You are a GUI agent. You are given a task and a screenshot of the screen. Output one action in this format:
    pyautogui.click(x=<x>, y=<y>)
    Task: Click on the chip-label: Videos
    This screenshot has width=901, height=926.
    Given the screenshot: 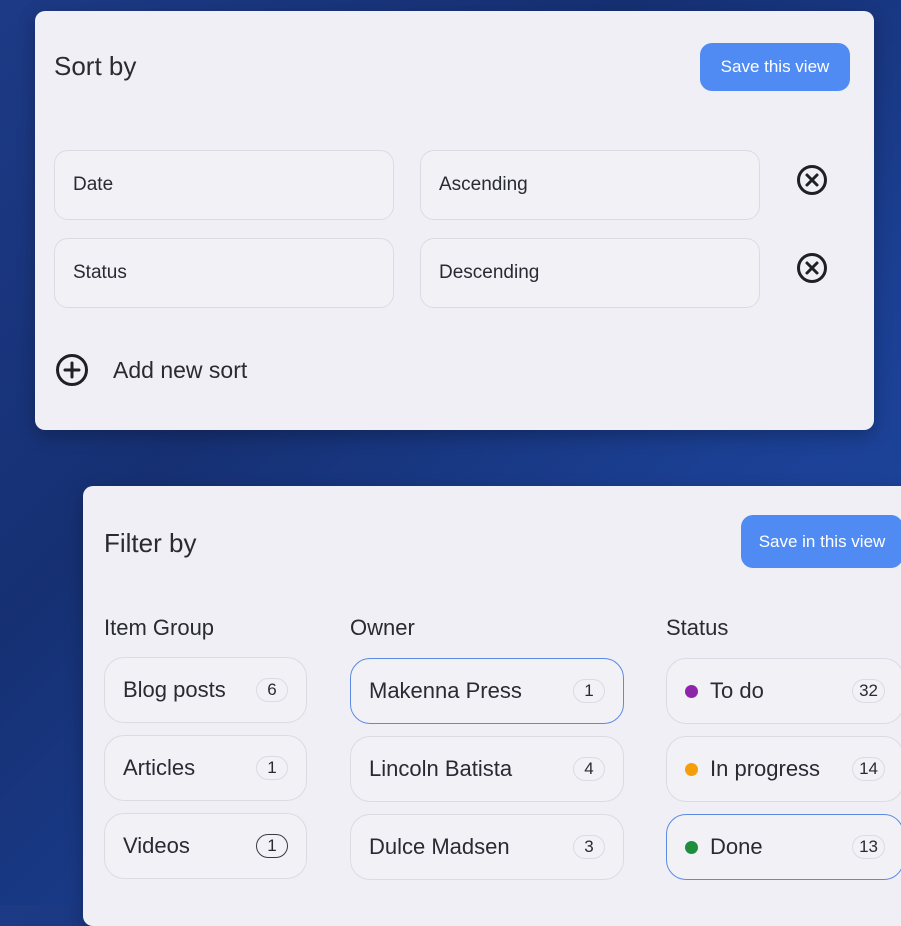 What is the action you would take?
    pyautogui.click(x=156, y=845)
    